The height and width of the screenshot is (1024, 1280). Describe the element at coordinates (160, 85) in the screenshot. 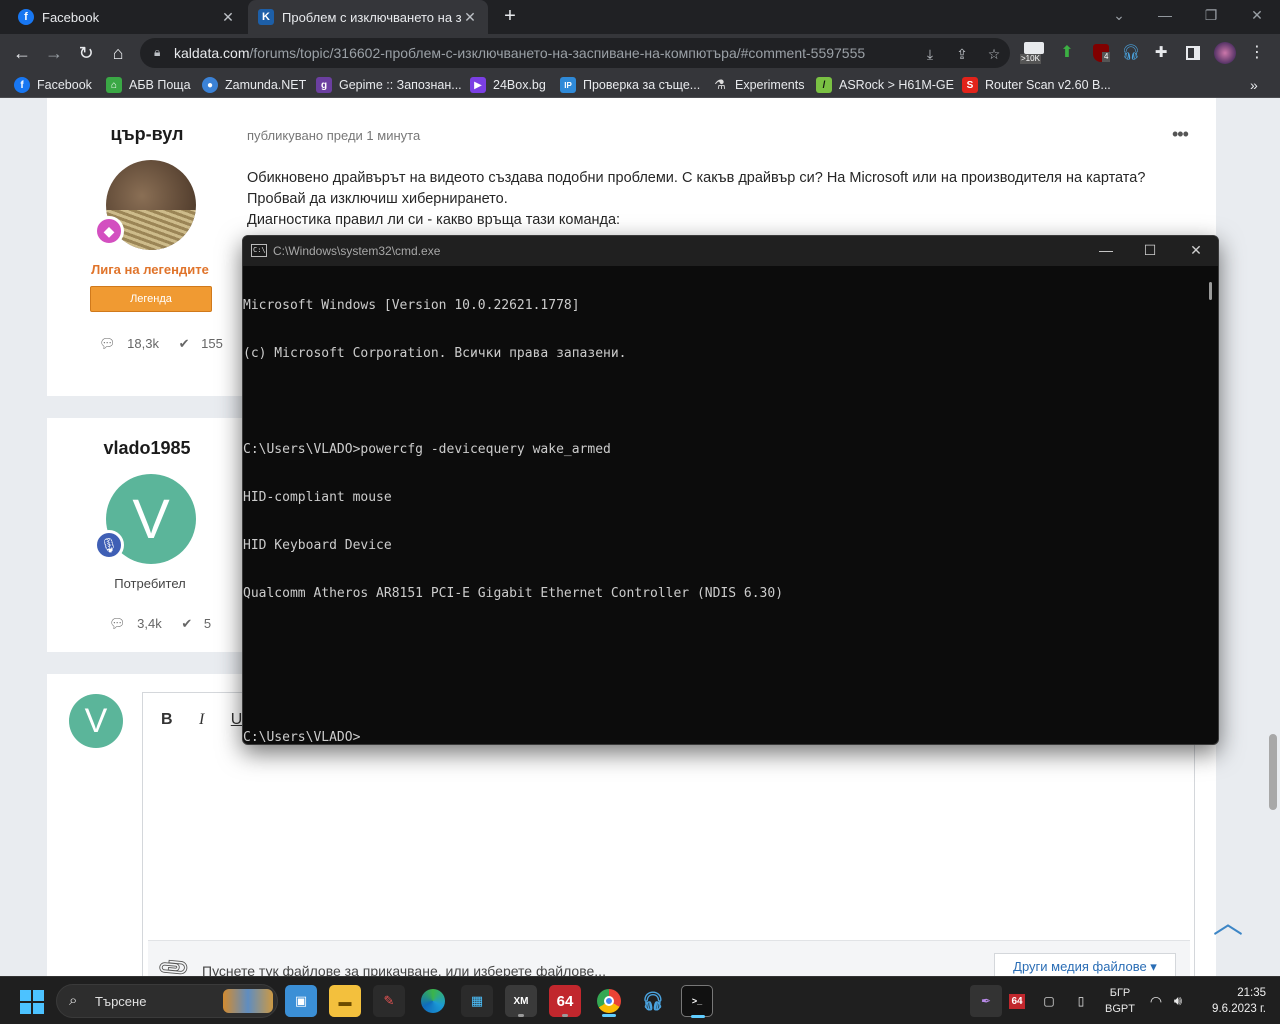

I see `bookmark-label: АБВ Поща` at that location.